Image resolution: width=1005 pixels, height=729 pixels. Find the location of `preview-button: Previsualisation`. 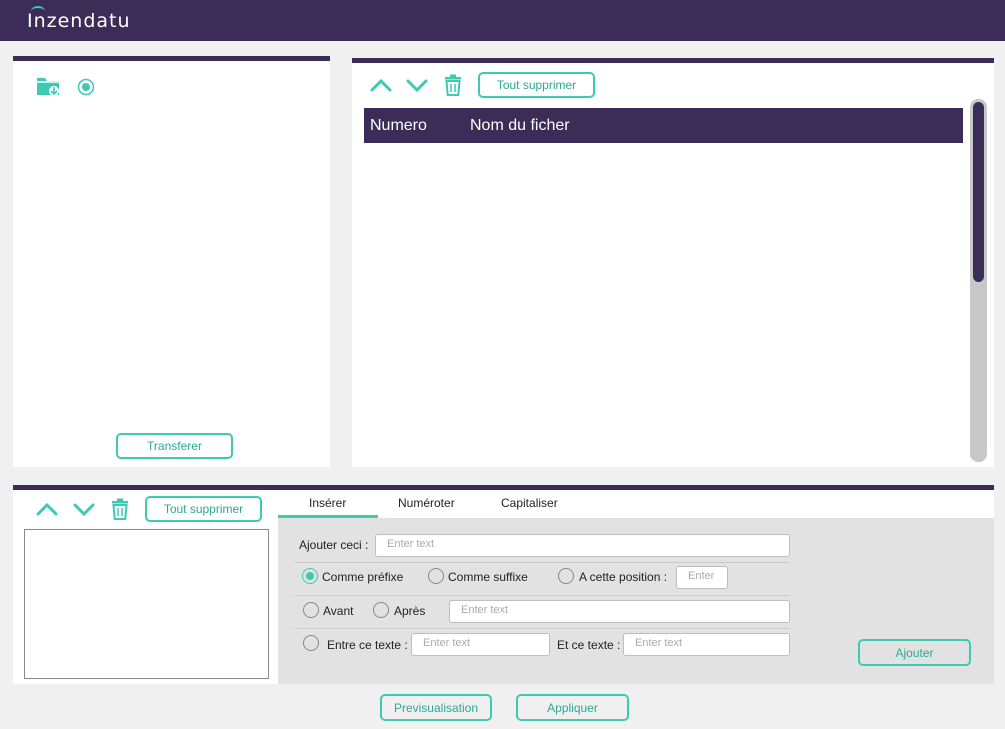

preview-button: Previsualisation is located at coordinates (436, 707).